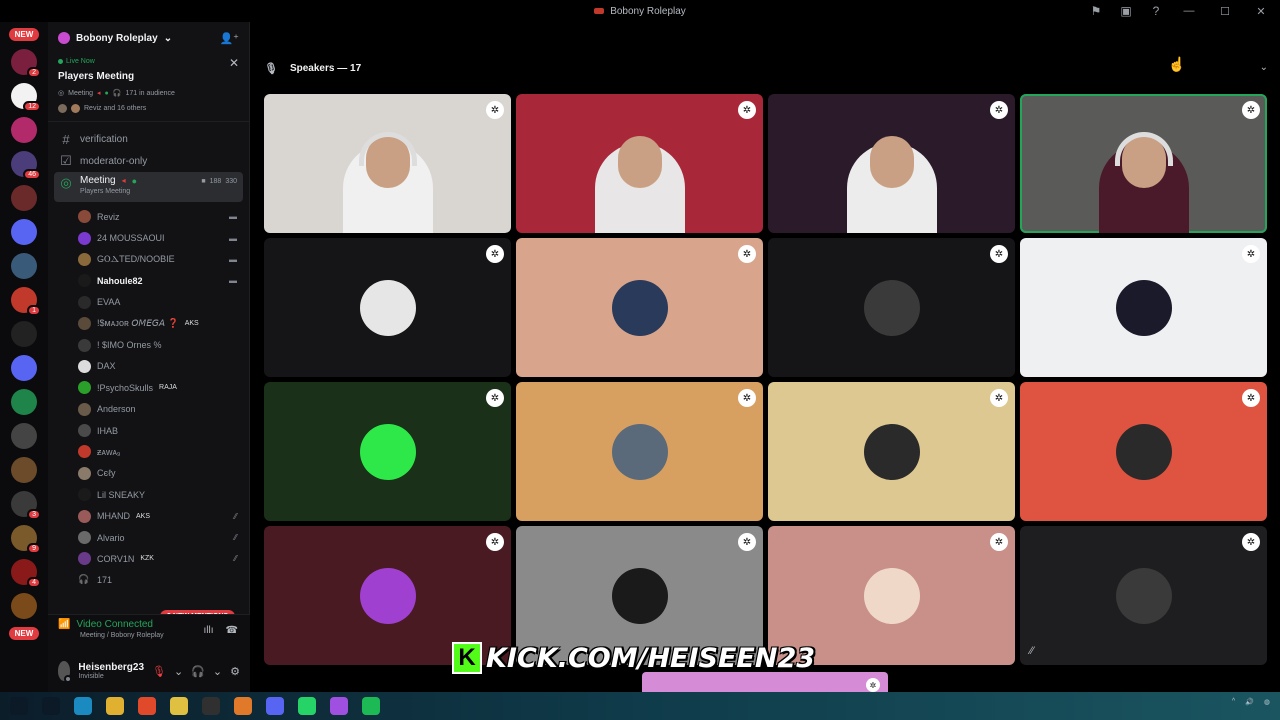 The width and height of the screenshot is (1280, 720). Describe the element at coordinates (115, 706) in the screenshot. I see `files-taskbar-icon` at that location.